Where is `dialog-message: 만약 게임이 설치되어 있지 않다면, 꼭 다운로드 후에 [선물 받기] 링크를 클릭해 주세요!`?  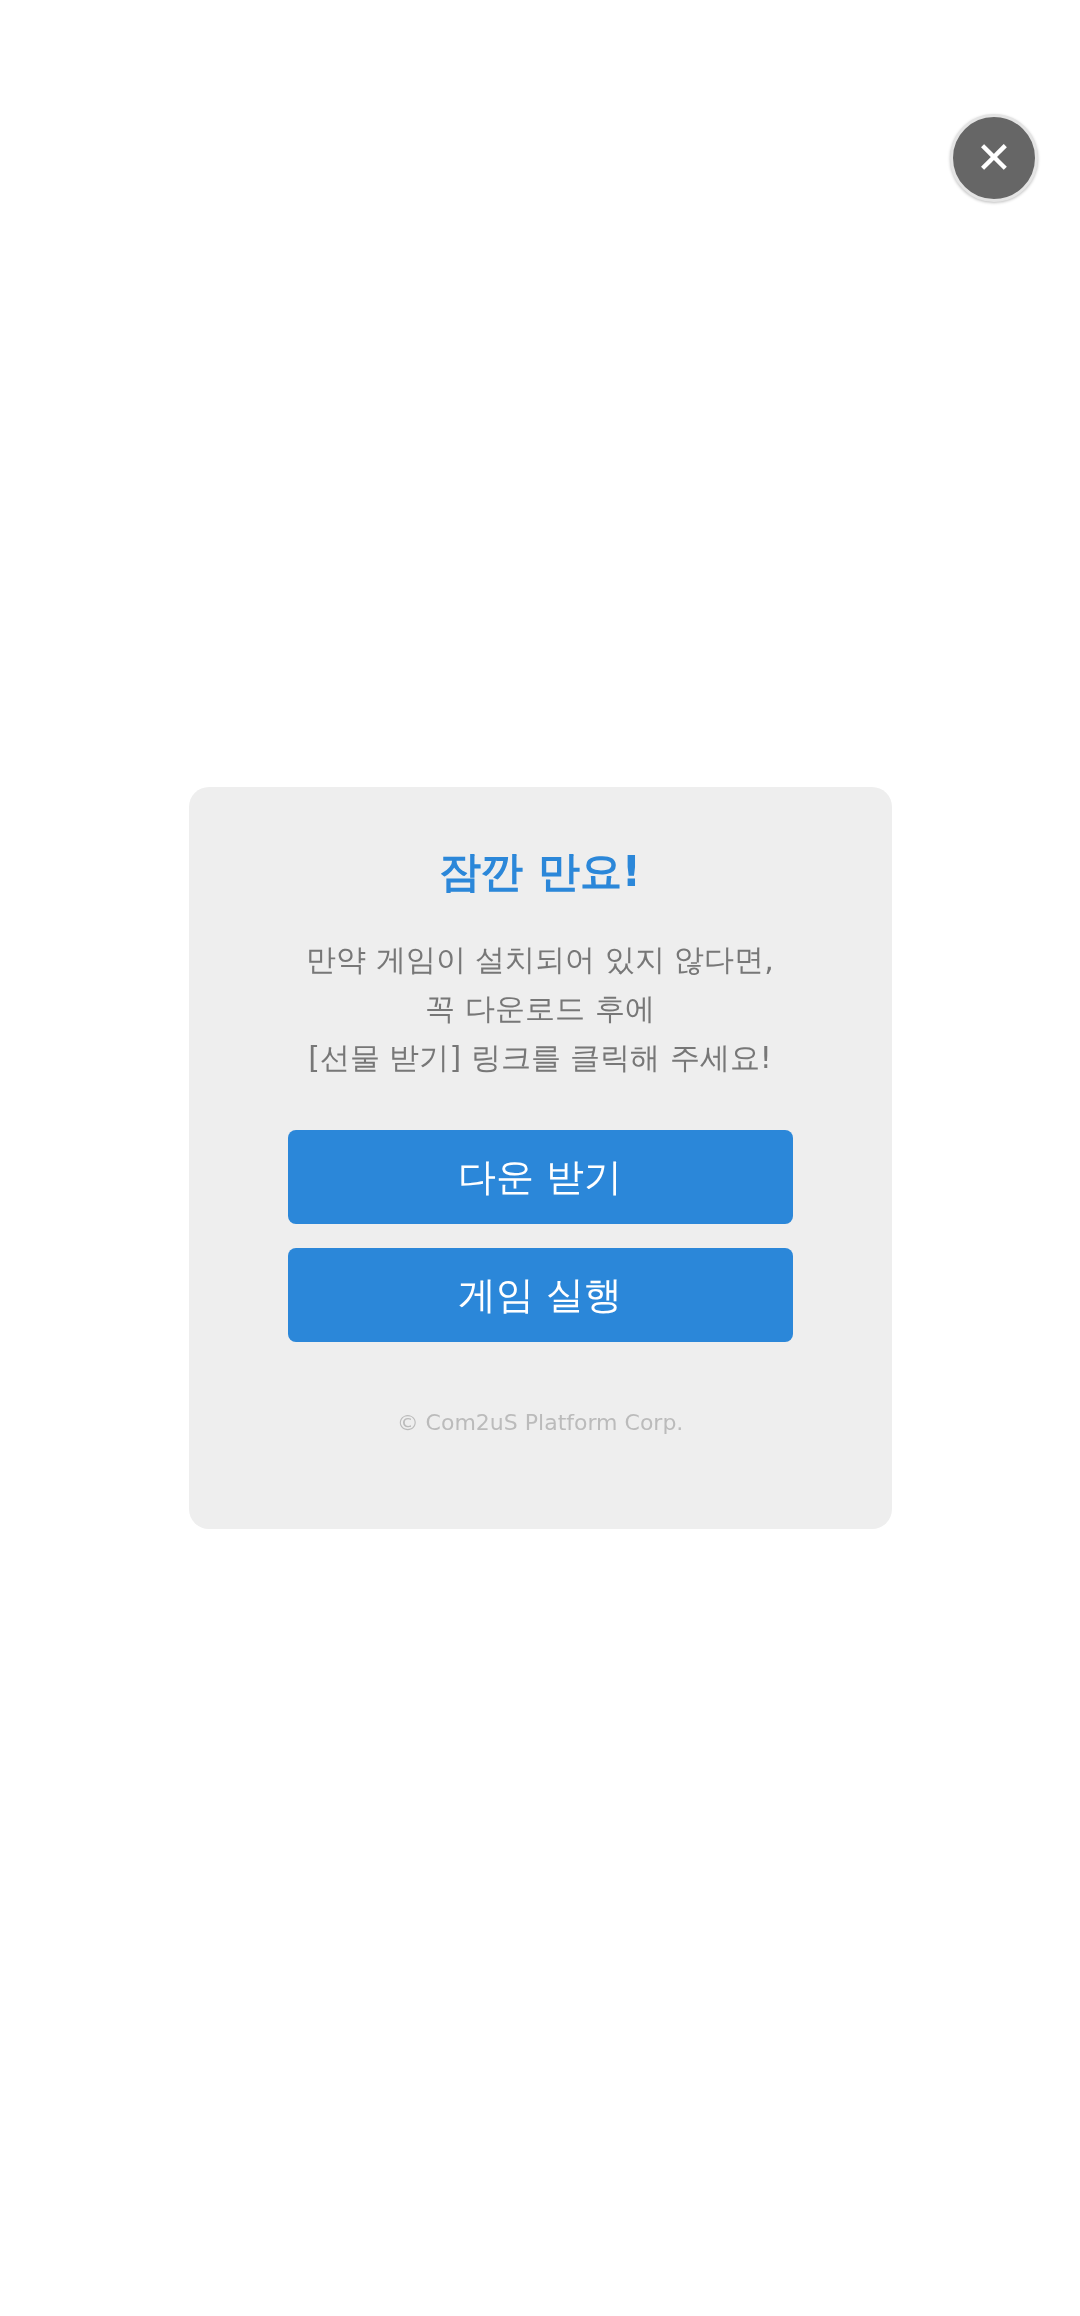
dialog-message: 만약 게임이 설치되어 있지 않다면, 꼭 다운로드 후에 [선물 받기] 링크를 클릭해 주세요! is located at coordinates (540, 1009).